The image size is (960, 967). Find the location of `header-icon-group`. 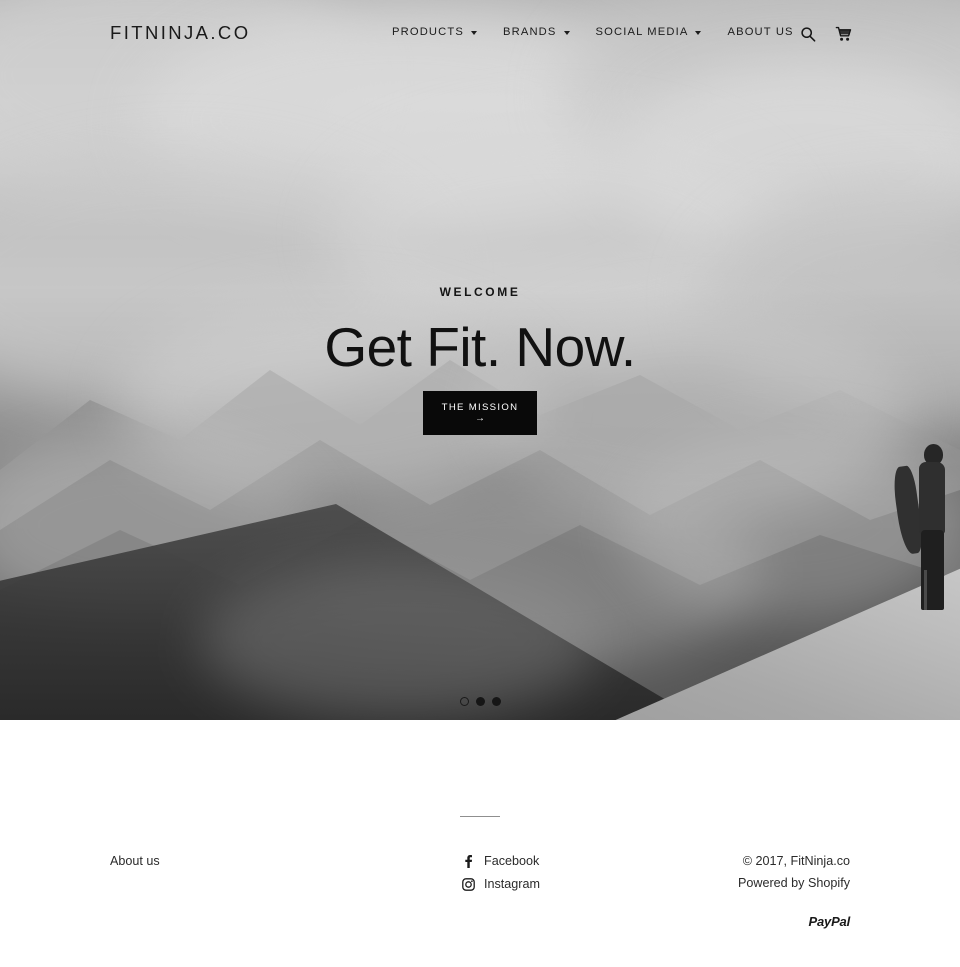

header-icon-group is located at coordinates (826, 34).